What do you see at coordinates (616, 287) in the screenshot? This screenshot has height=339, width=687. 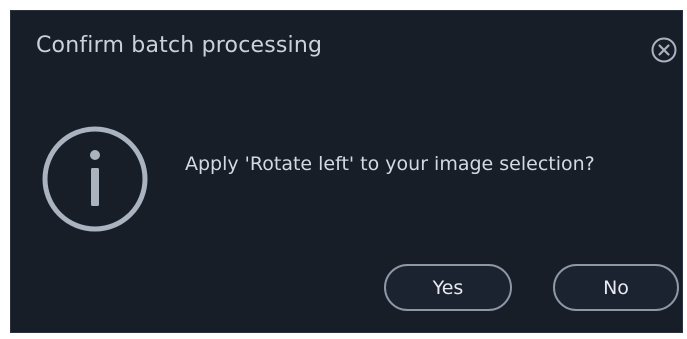 I see `no-button: No` at bounding box center [616, 287].